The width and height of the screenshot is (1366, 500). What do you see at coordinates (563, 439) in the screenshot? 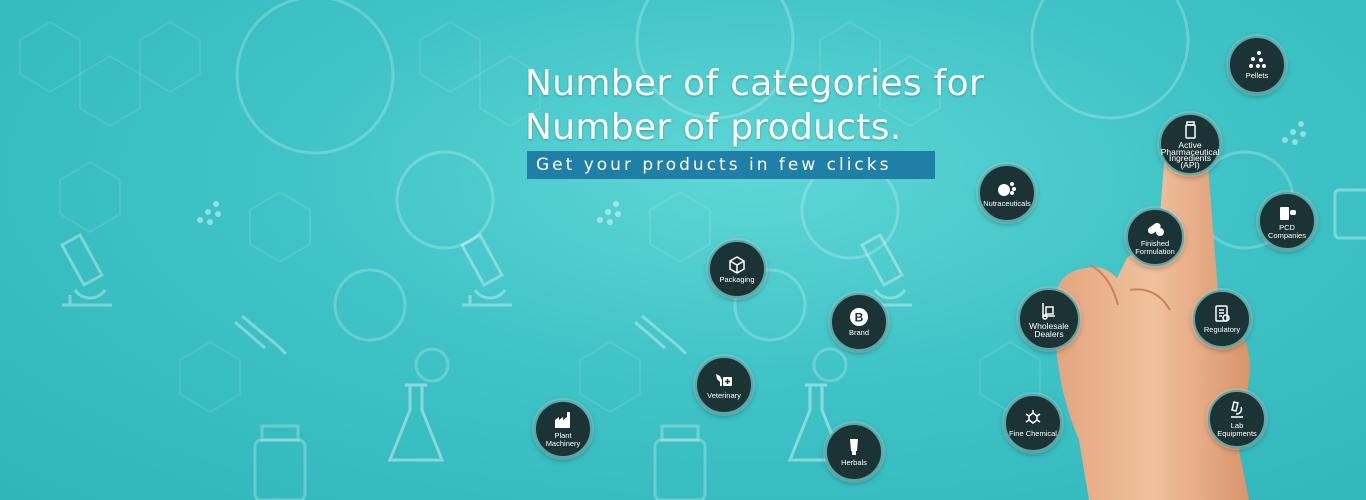
I see `category-label: Plant Machinery` at bounding box center [563, 439].